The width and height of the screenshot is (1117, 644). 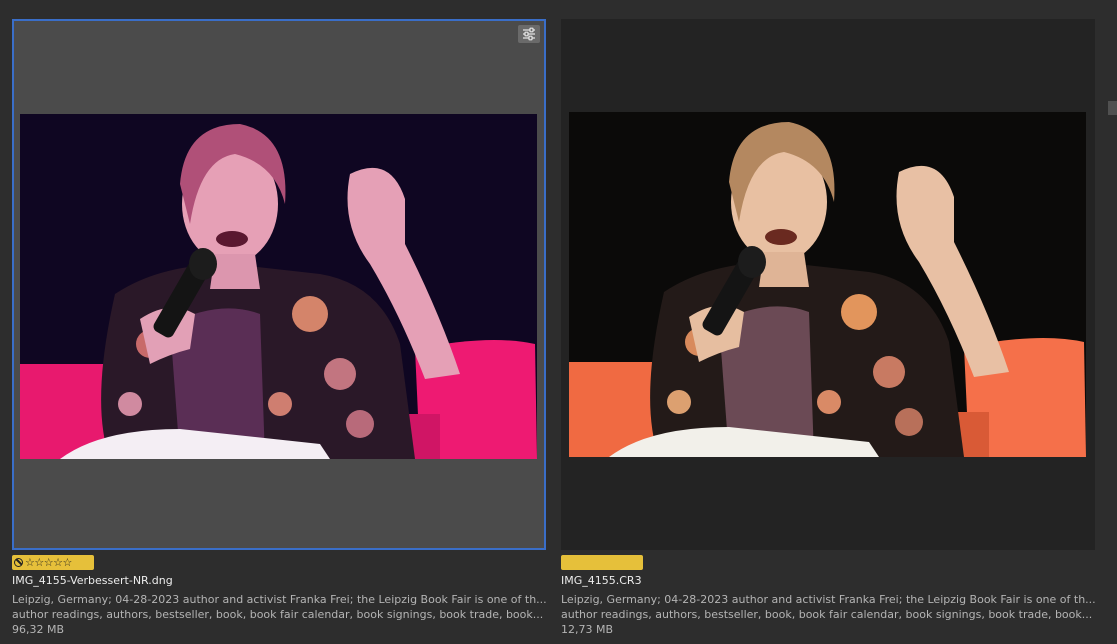 What do you see at coordinates (18, 562) in the screenshot?
I see `reject-icon` at bounding box center [18, 562].